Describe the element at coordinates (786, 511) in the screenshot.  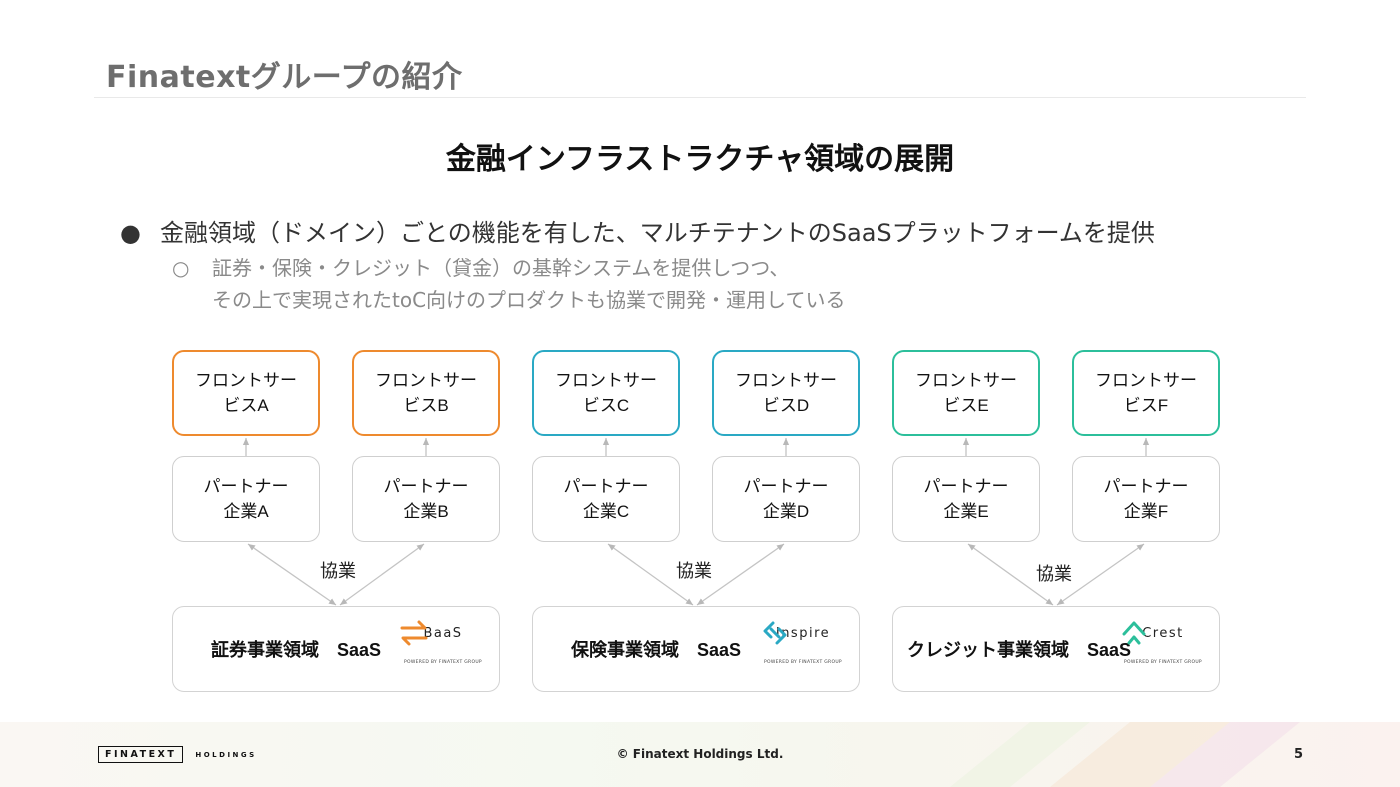
I see `partner-d-line2: 企業D` at that location.